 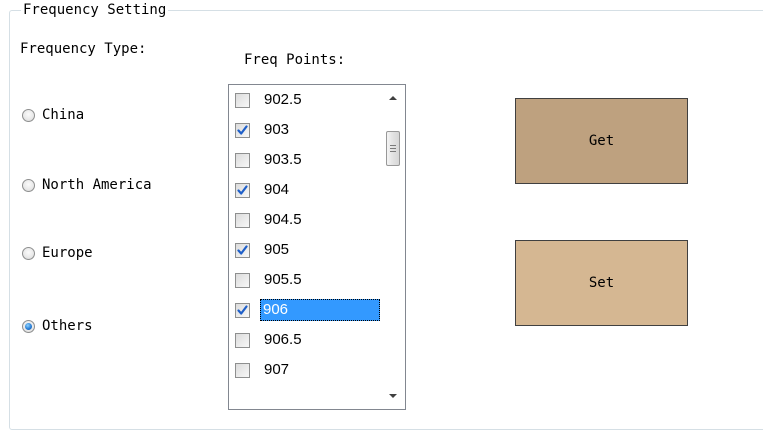 I want to click on freq-point-item: 903.5, so click(x=306, y=163).